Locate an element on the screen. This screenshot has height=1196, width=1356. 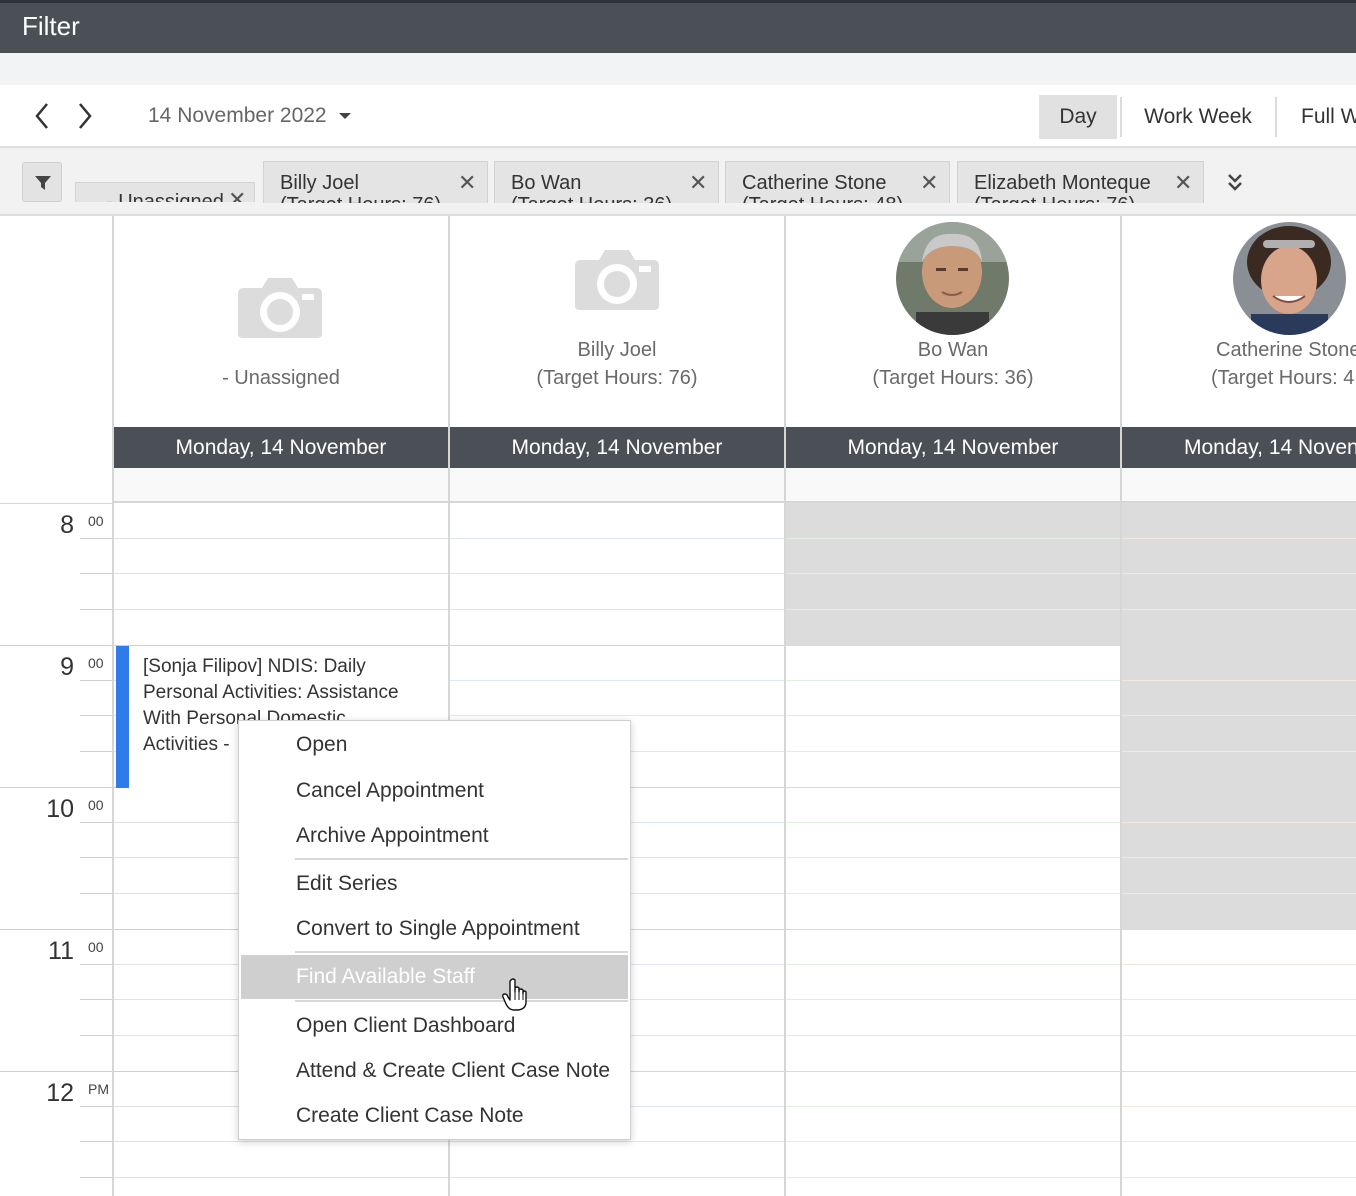
appointment-color-bar is located at coordinates (122, 717).